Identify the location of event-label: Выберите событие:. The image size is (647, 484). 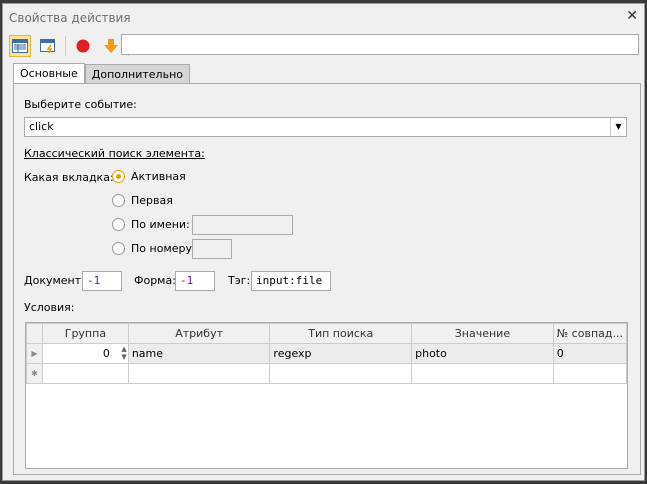
(80, 104).